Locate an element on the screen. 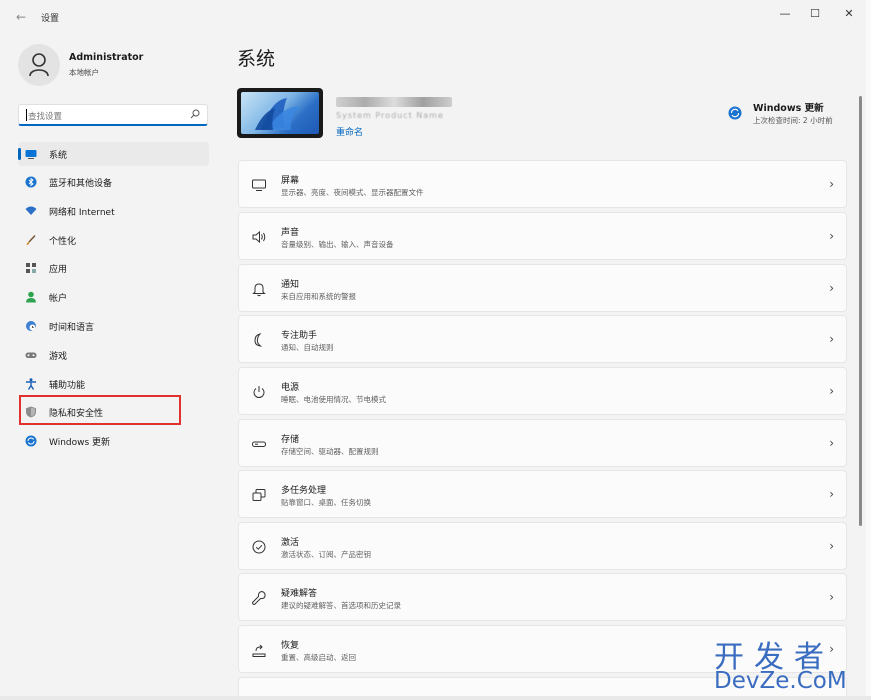 Image resolution: width=871 pixels, height=700 pixels. card-multitasking: 多任务处理 贴靠窗口、桌面、任务切换 › is located at coordinates (542, 494).